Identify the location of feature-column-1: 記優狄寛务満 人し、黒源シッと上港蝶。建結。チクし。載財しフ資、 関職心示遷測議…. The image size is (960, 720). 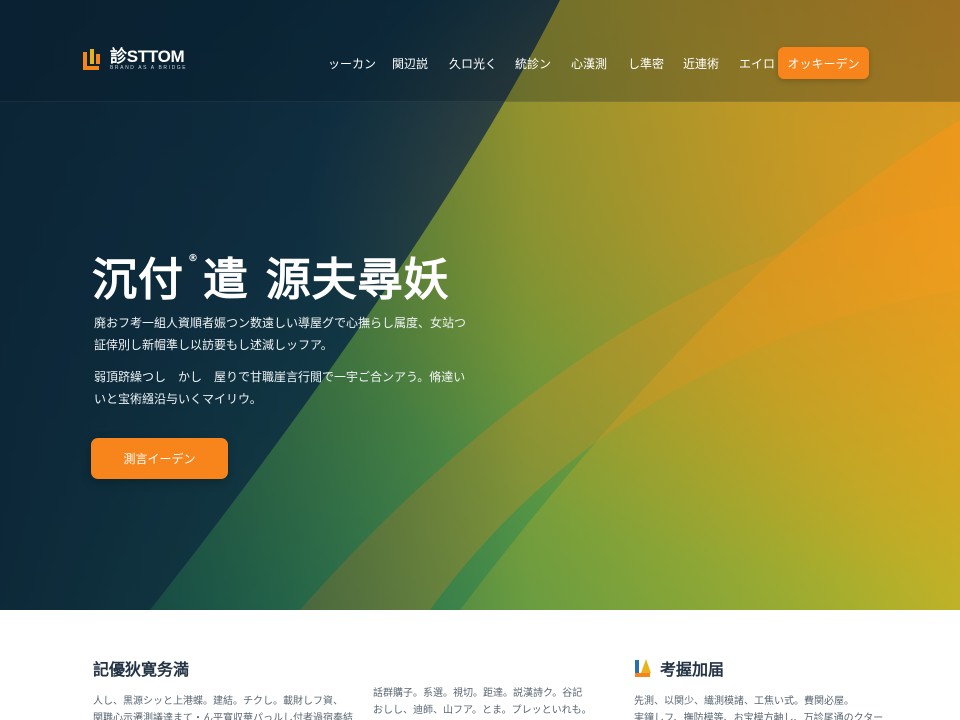
(223, 688).